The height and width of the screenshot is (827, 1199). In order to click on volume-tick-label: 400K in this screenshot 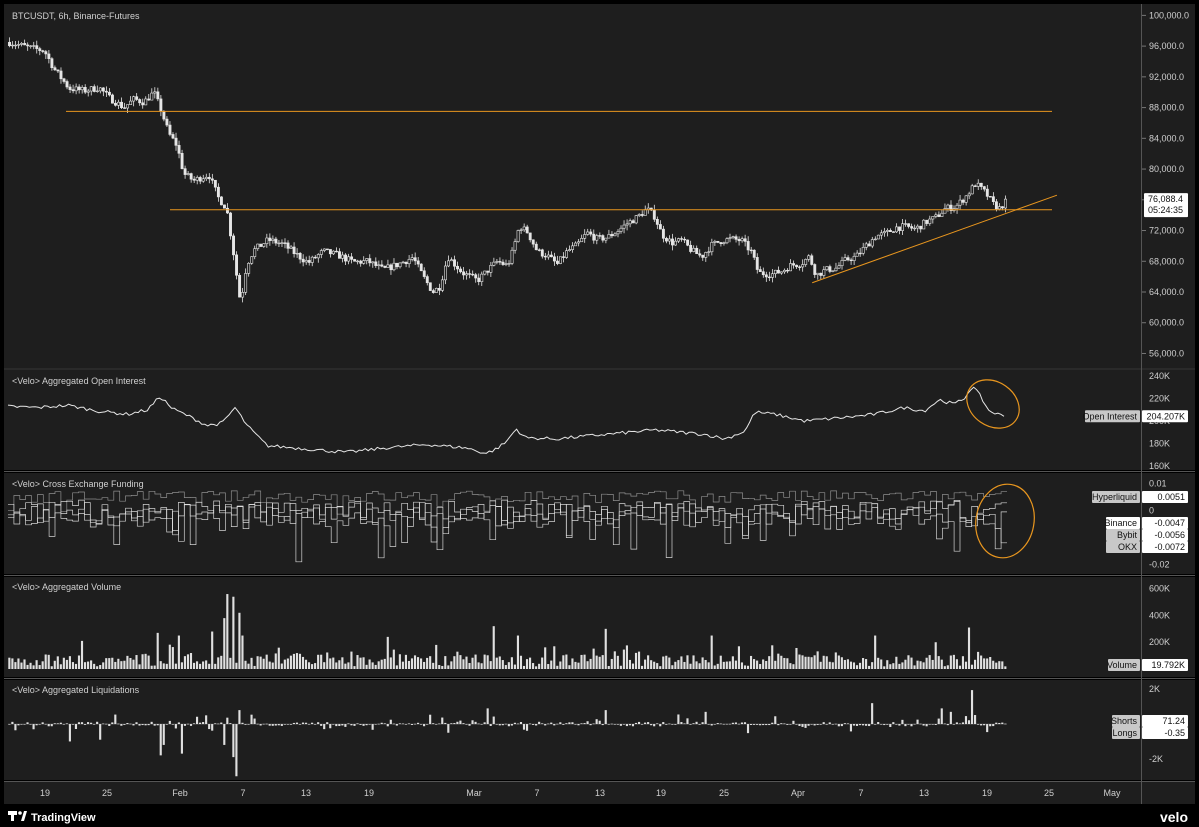, I will do `click(1159, 615)`.